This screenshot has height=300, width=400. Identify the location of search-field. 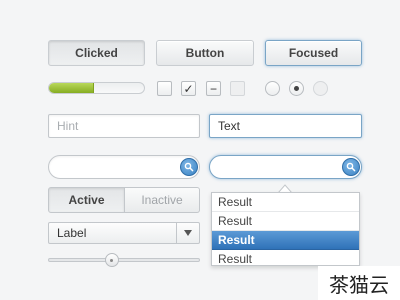
(124, 167).